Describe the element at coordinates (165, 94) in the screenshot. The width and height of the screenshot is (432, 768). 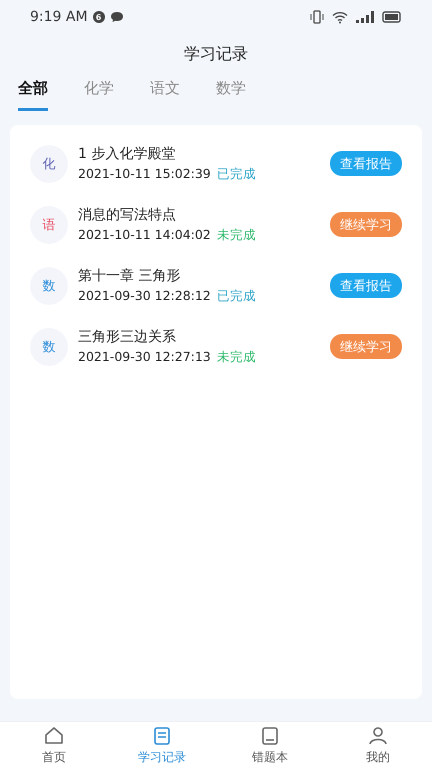
I see `subject-tab: 语文` at that location.